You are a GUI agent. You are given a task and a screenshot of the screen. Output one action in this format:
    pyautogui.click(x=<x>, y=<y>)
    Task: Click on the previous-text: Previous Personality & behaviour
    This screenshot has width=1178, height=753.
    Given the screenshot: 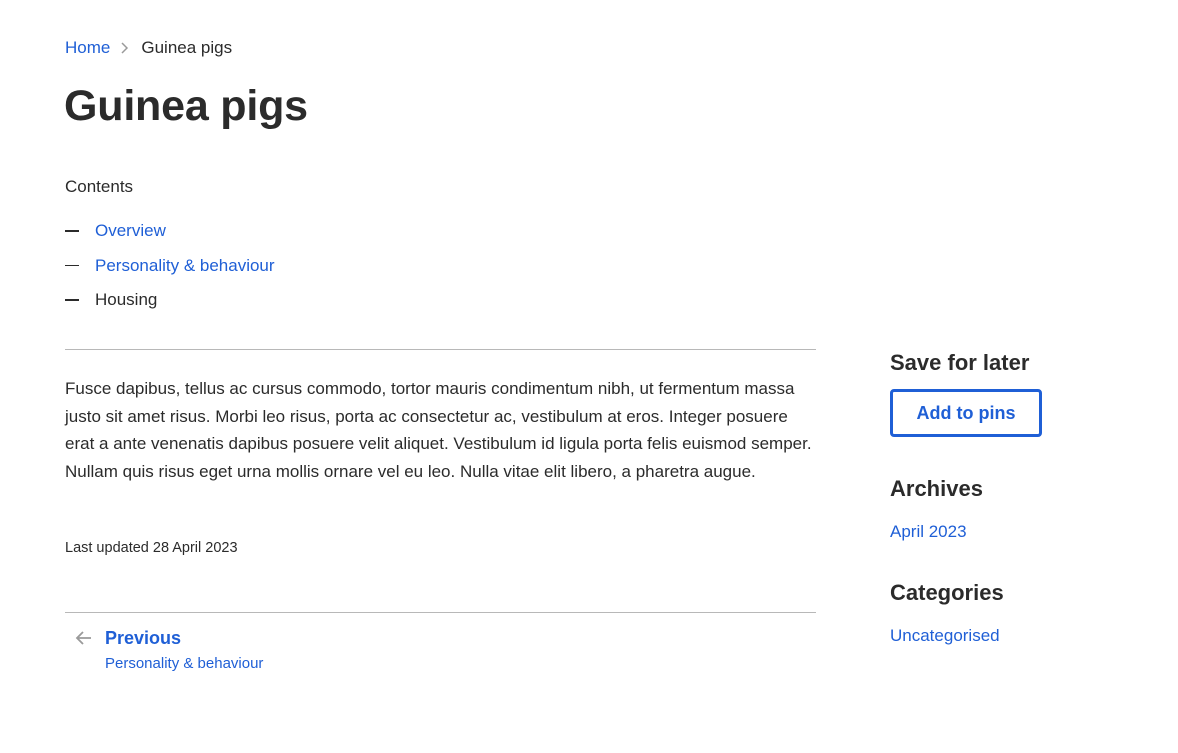 What is the action you would take?
    pyautogui.click(x=184, y=650)
    